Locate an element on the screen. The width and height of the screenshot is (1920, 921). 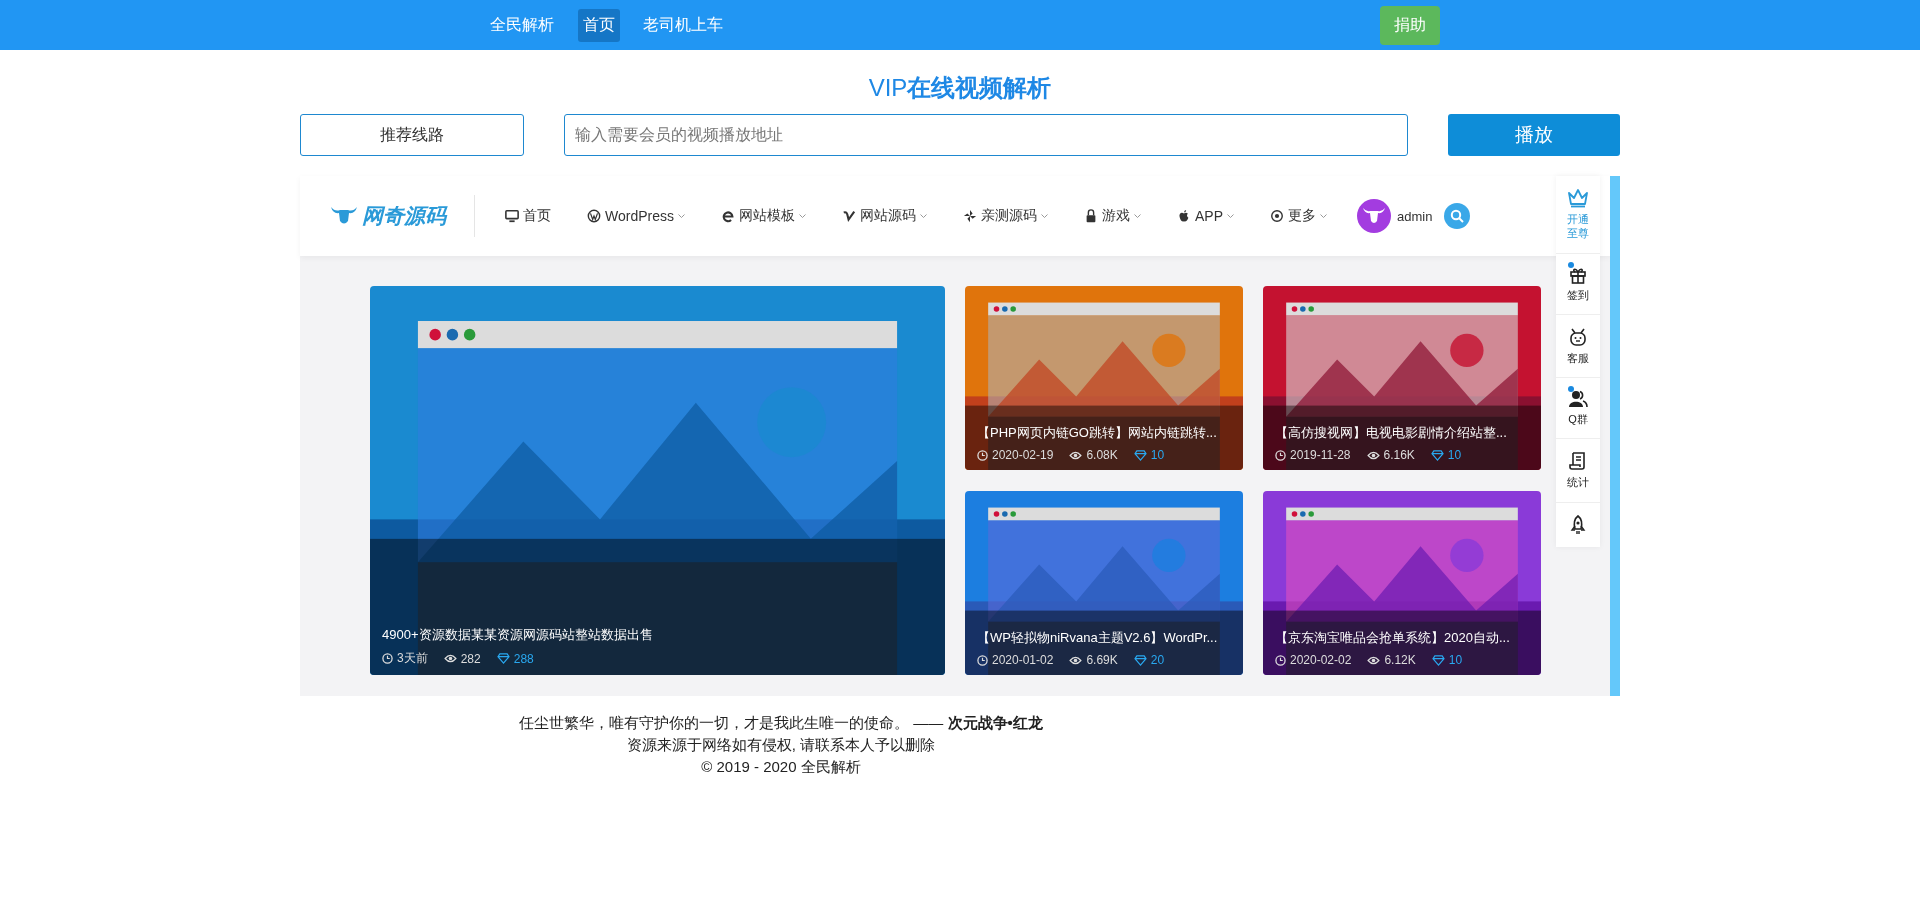
page-title: VIP在线视频解析 is located at coordinates (960, 88).